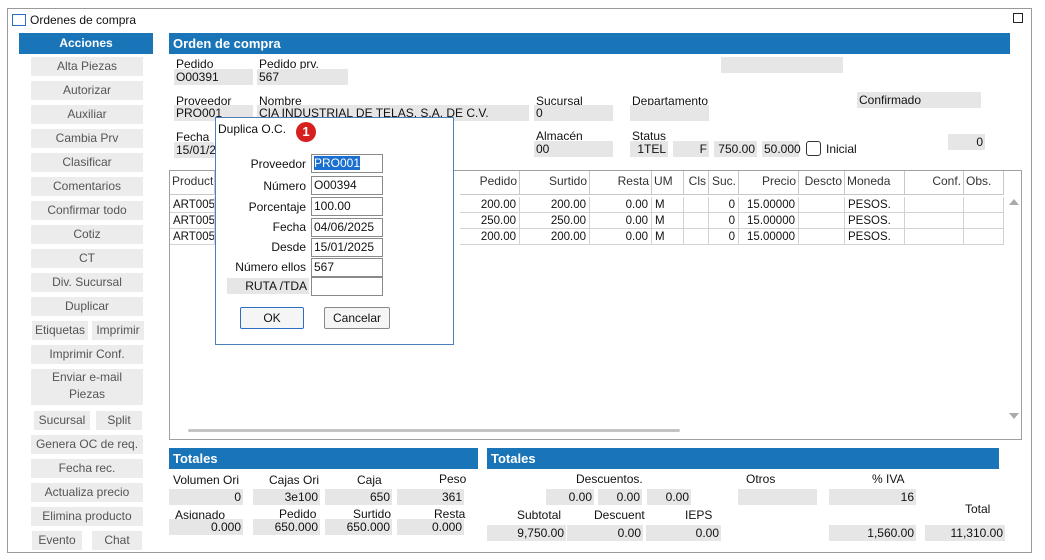 The width and height of the screenshot is (1045, 560). What do you see at coordinates (696, 183) in the screenshot?
I see `grid-header-cls: Cls` at bounding box center [696, 183].